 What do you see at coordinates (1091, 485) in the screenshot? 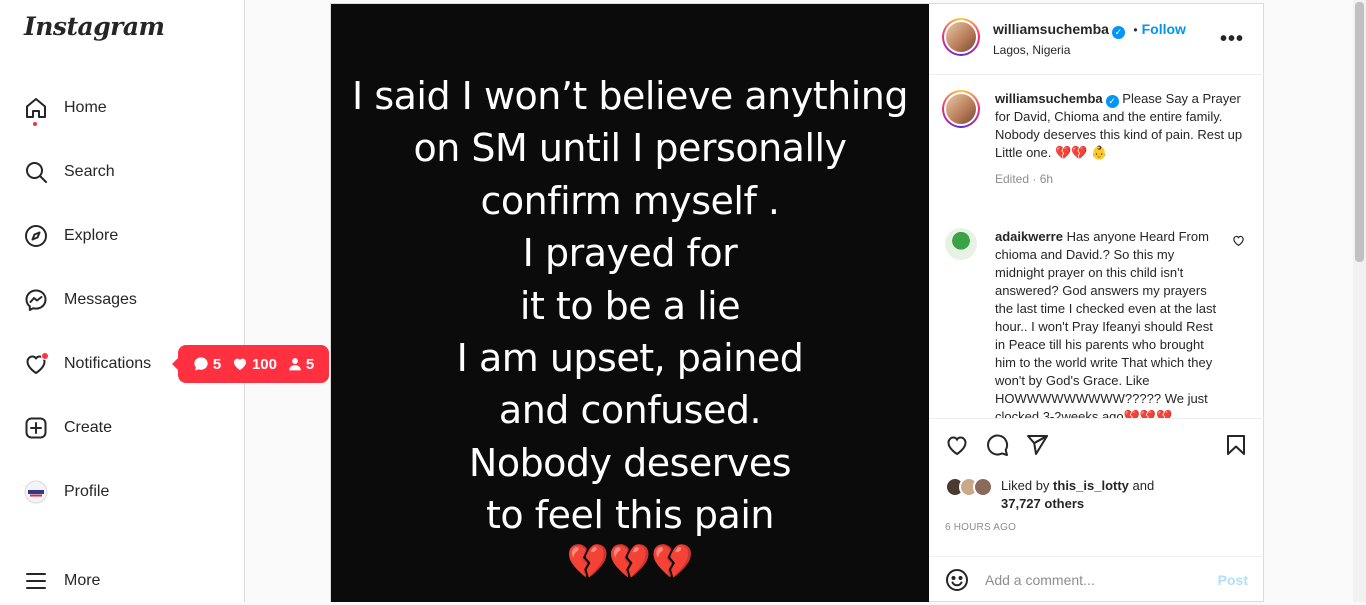
I see `liker-username: this_is_lotty` at bounding box center [1091, 485].